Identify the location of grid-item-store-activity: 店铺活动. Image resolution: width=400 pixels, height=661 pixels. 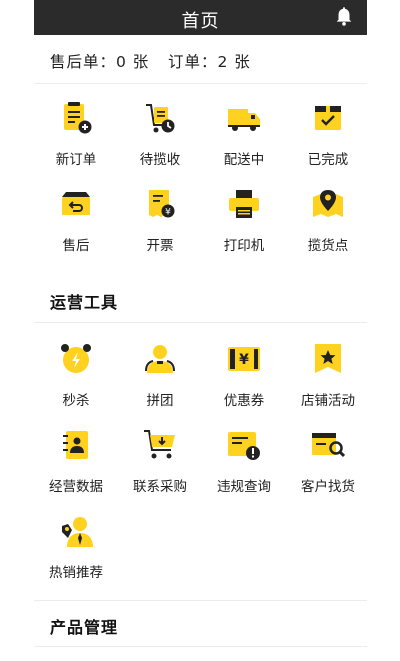
(328, 382).